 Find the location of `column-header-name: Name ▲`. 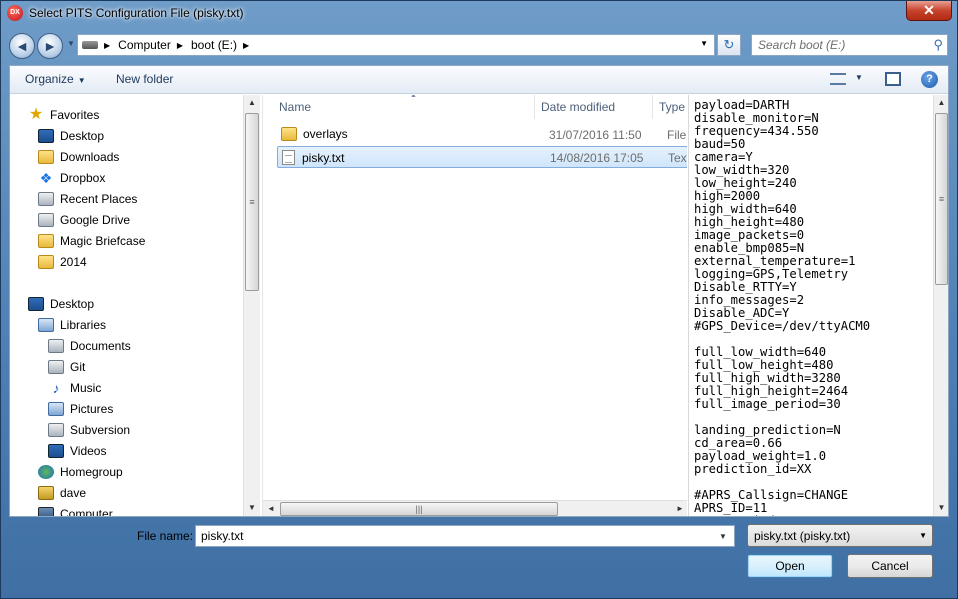

column-header-name: Name ▲ is located at coordinates (404, 107).